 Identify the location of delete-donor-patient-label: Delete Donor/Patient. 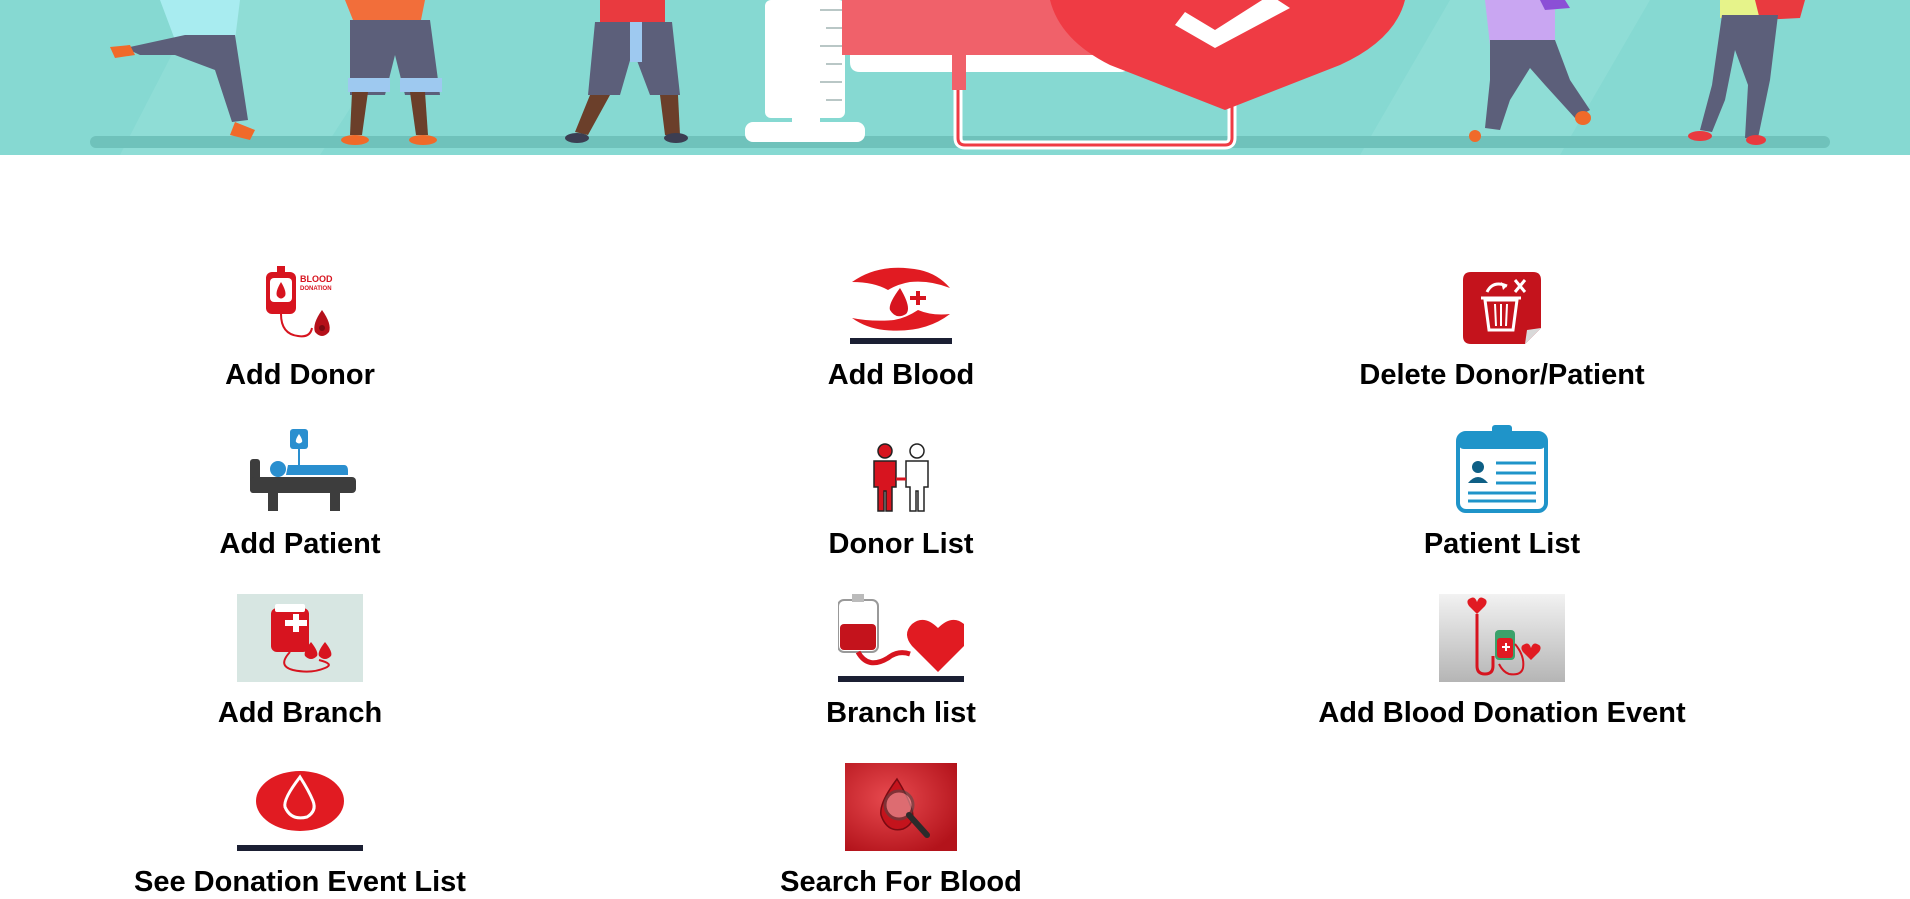
(1502, 375).